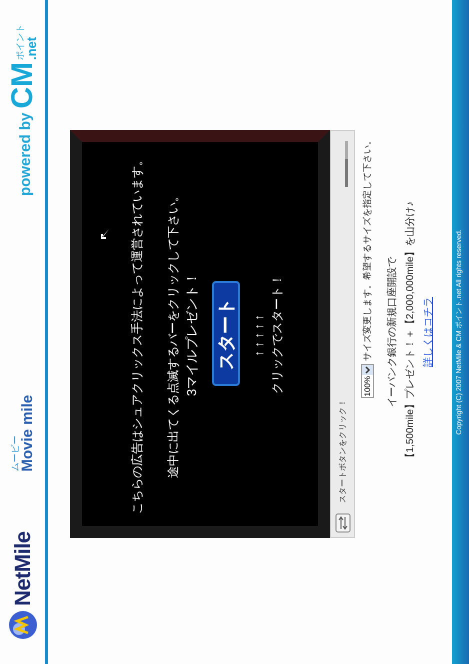 Image resolution: width=469 pixels, height=664 pixels. Describe the element at coordinates (276, 334) in the screenshot. I see `click-hint: クリックでスタート！` at that location.